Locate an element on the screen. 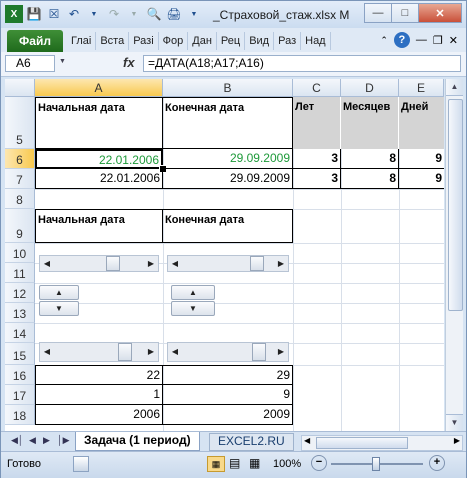 Image resolution: width=467 pixels, height=478 pixels. row-header-7: 7 is located at coordinates (20, 179).